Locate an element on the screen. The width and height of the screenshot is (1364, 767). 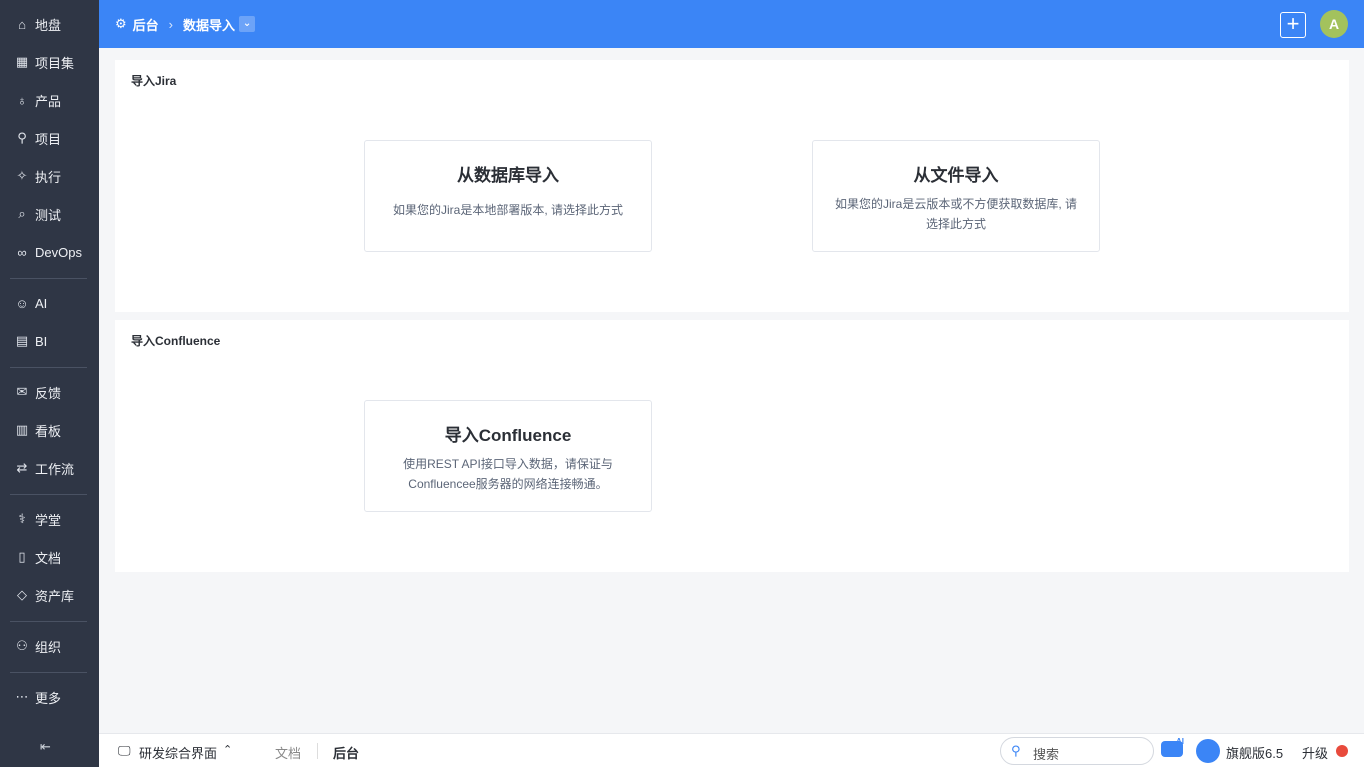
sidebar-item-label: 产品 is located at coordinates (48, 101).